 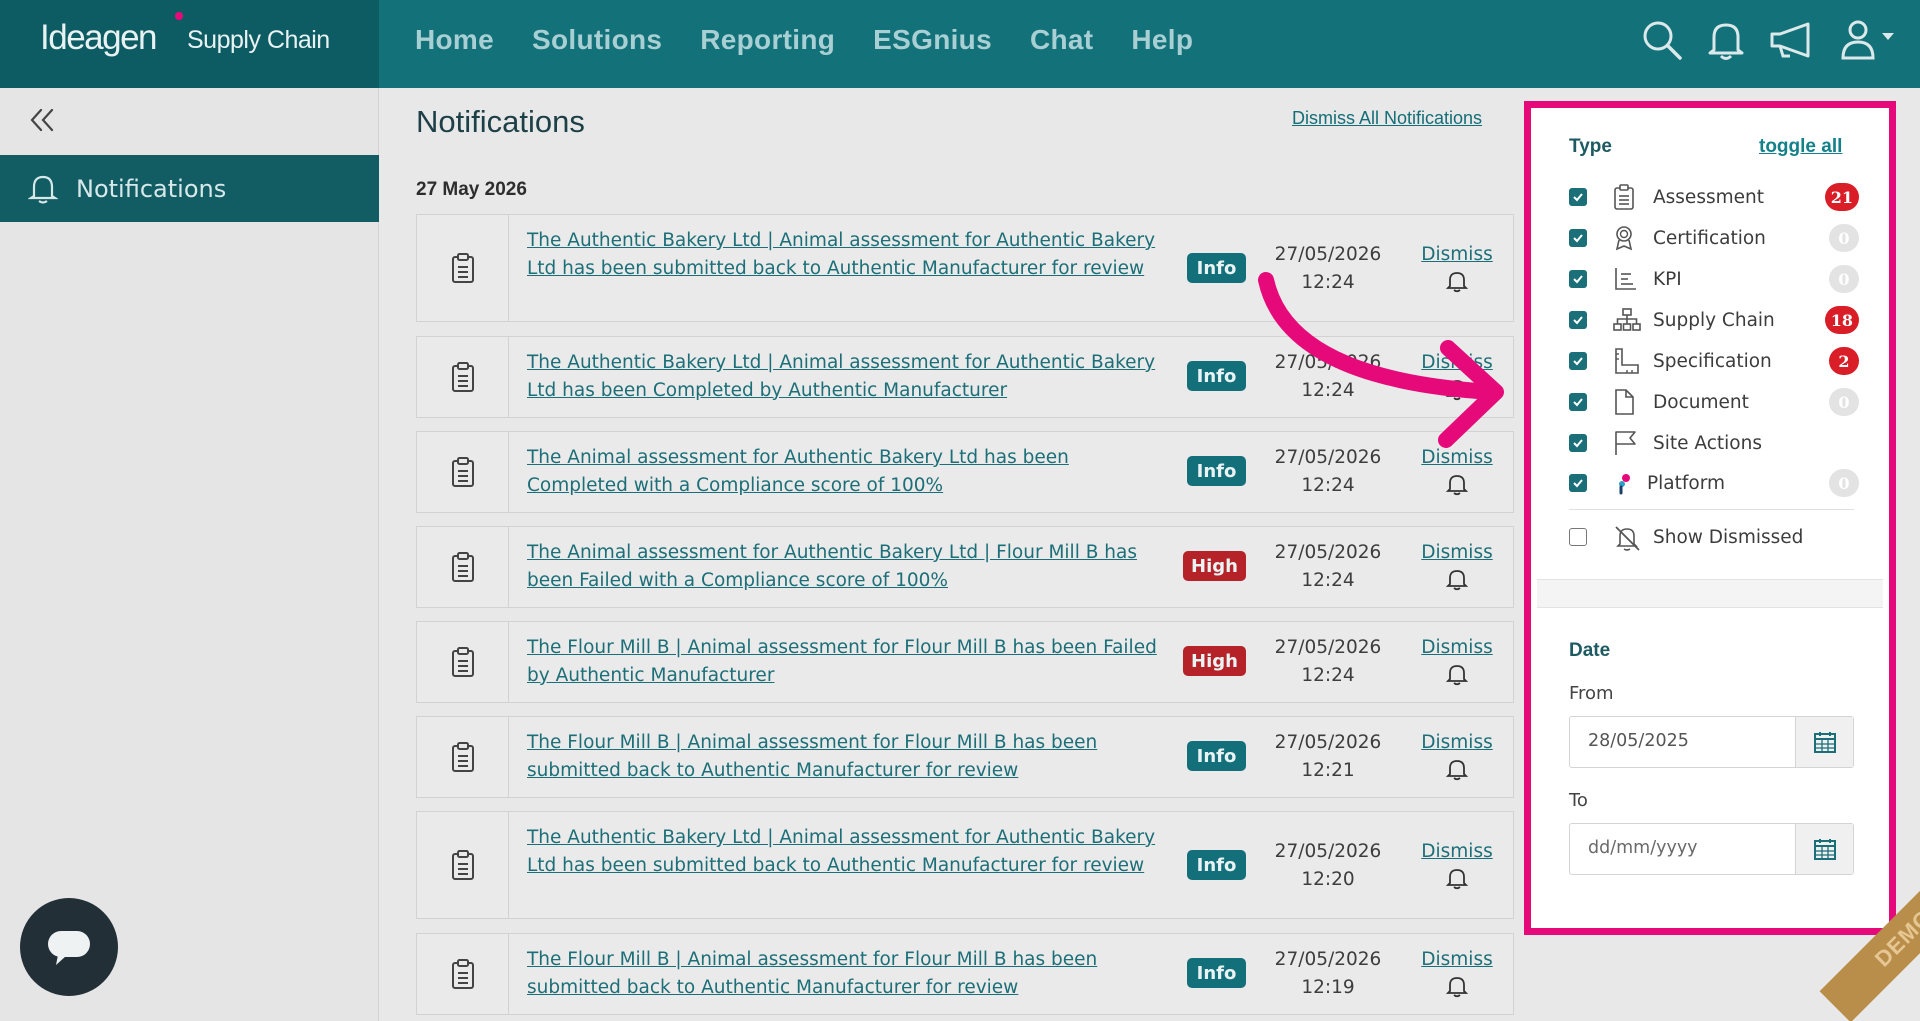 What do you see at coordinates (1714, 320) in the screenshot?
I see `filter-supply-chain: Supply Chain 18` at bounding box center [1714, 320].